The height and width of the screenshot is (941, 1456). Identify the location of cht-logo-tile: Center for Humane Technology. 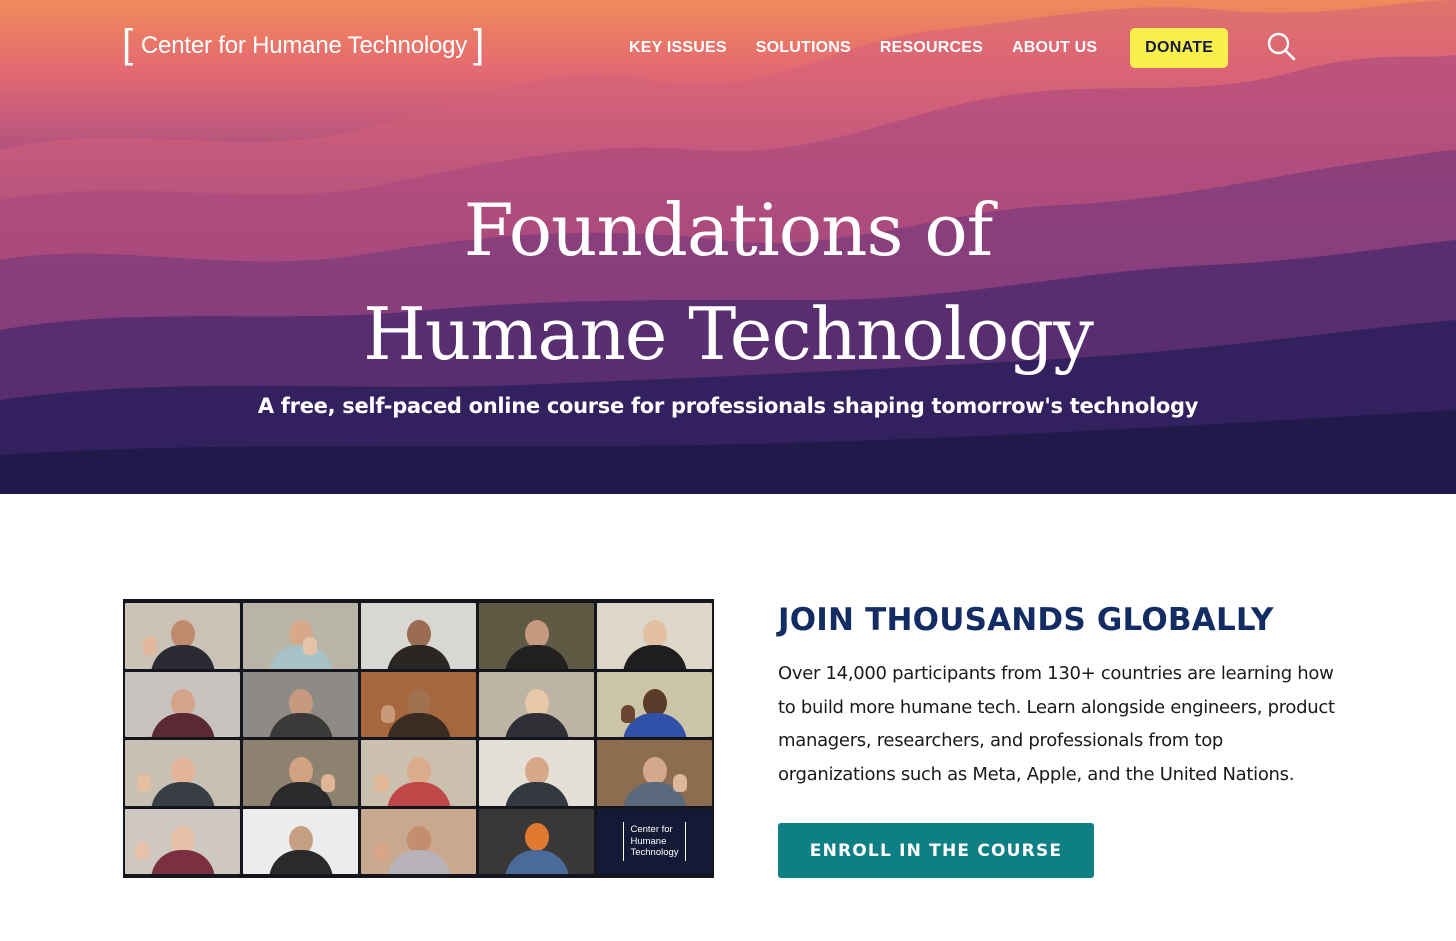
(654, 841).